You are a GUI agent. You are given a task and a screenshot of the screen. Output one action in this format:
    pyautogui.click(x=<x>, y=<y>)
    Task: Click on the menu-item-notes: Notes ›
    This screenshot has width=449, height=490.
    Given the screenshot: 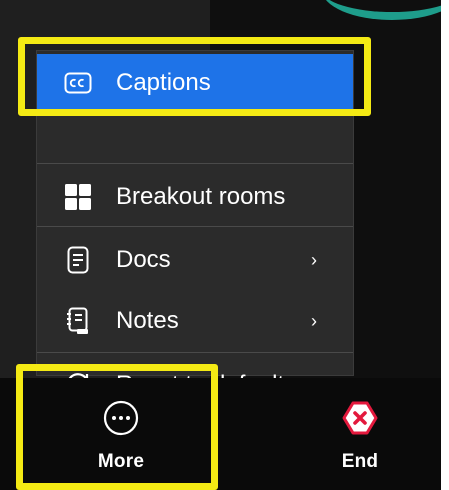 What is the action you would take?
    pyautogui.click(x=195, y=321)
    